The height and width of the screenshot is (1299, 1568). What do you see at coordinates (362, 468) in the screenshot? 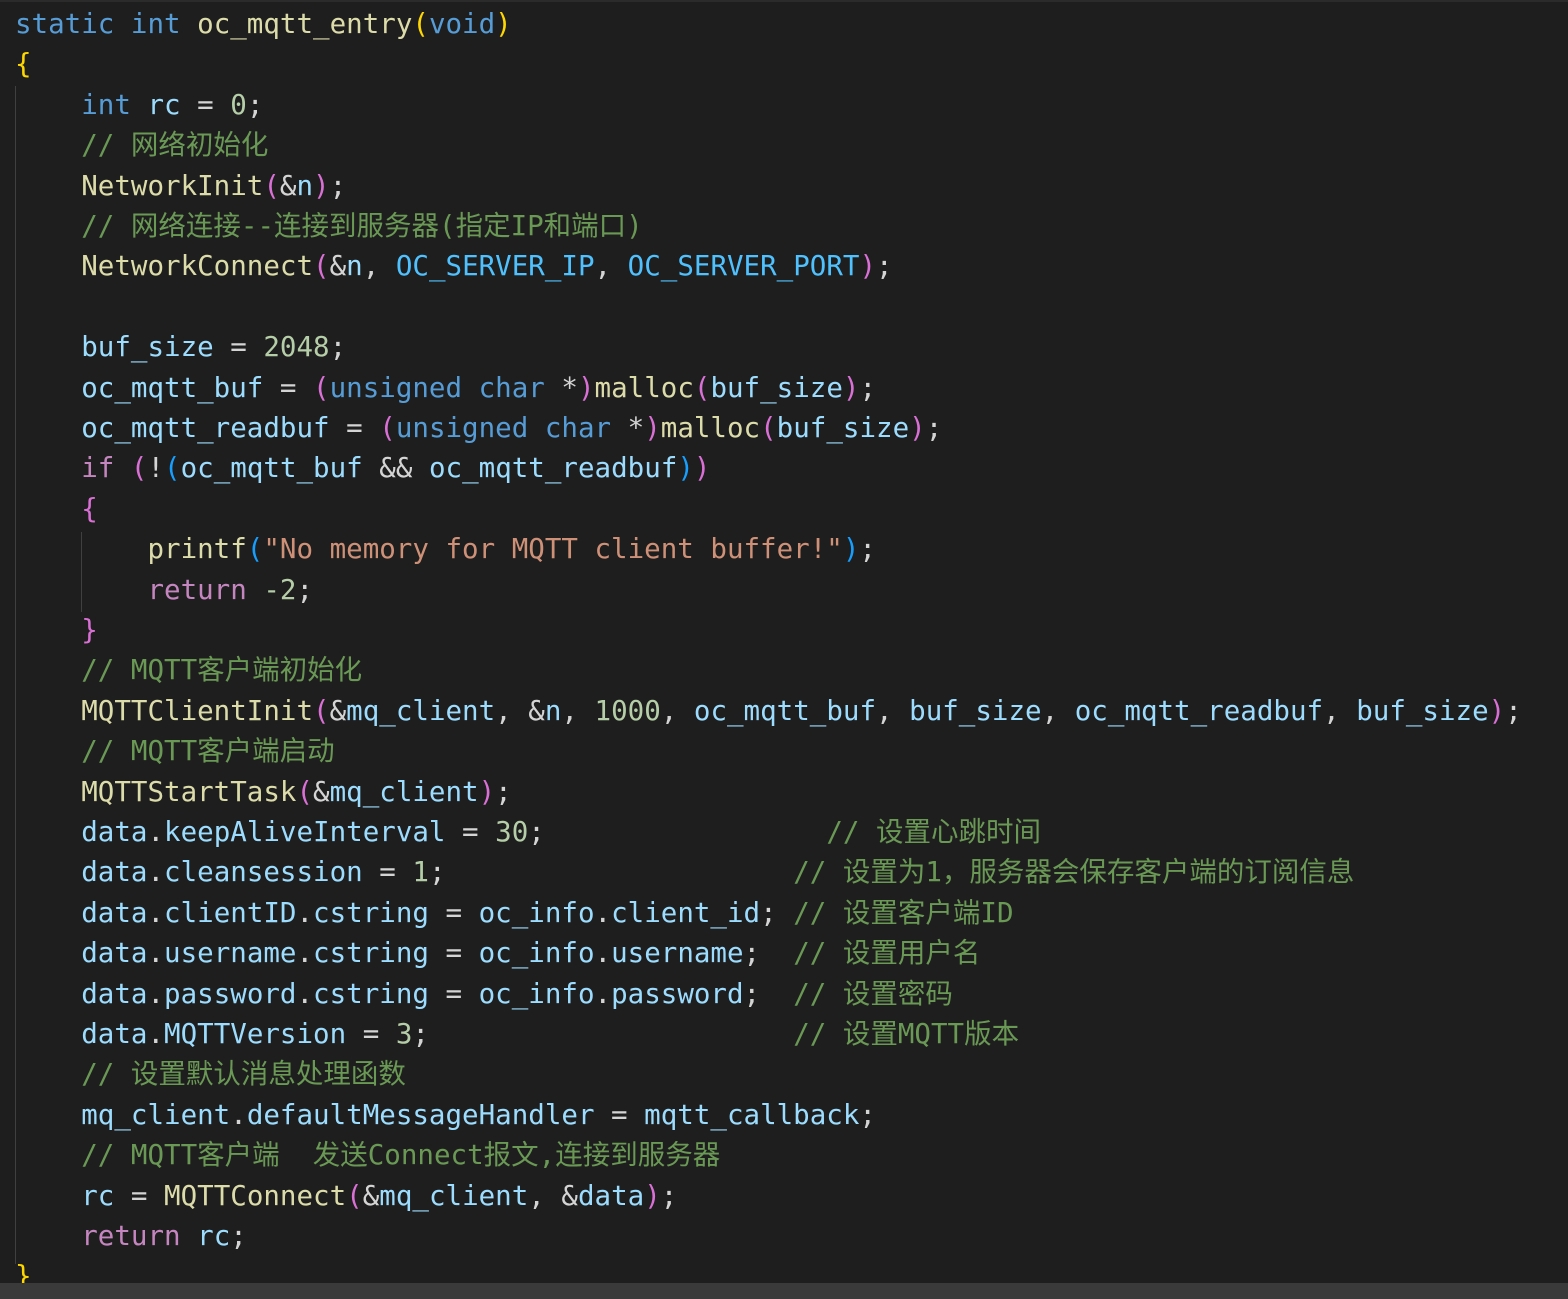
I see `code-line: if (!(oc_mqtt_buf && oc_mqtt_readbuf))` at bounding box center [362, 468].